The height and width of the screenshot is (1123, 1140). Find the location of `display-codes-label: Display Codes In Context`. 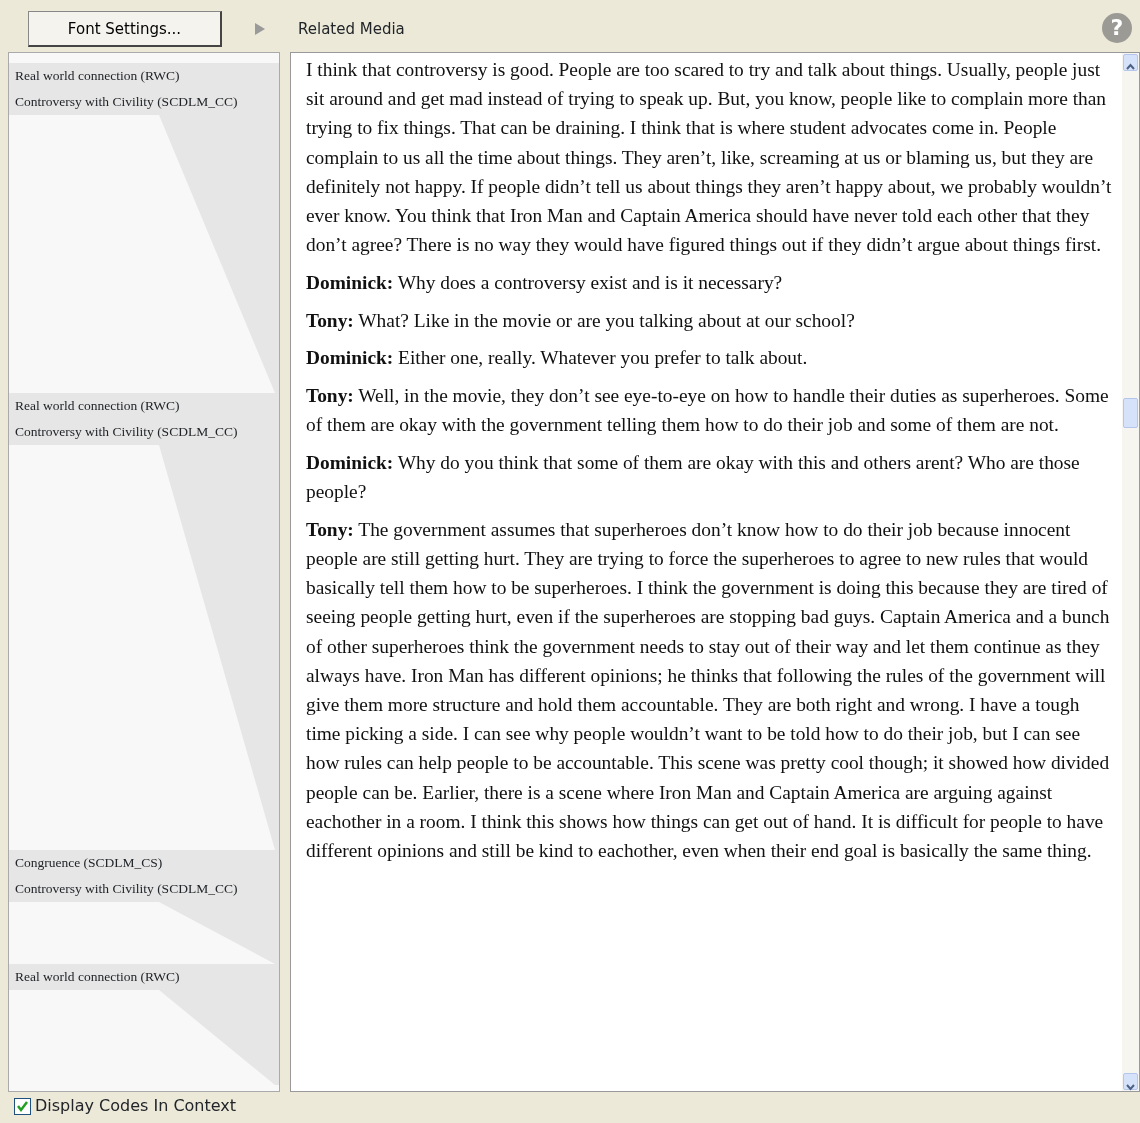

display-codes-label: Display Codes In Context is located at coordinates (136, 1106).